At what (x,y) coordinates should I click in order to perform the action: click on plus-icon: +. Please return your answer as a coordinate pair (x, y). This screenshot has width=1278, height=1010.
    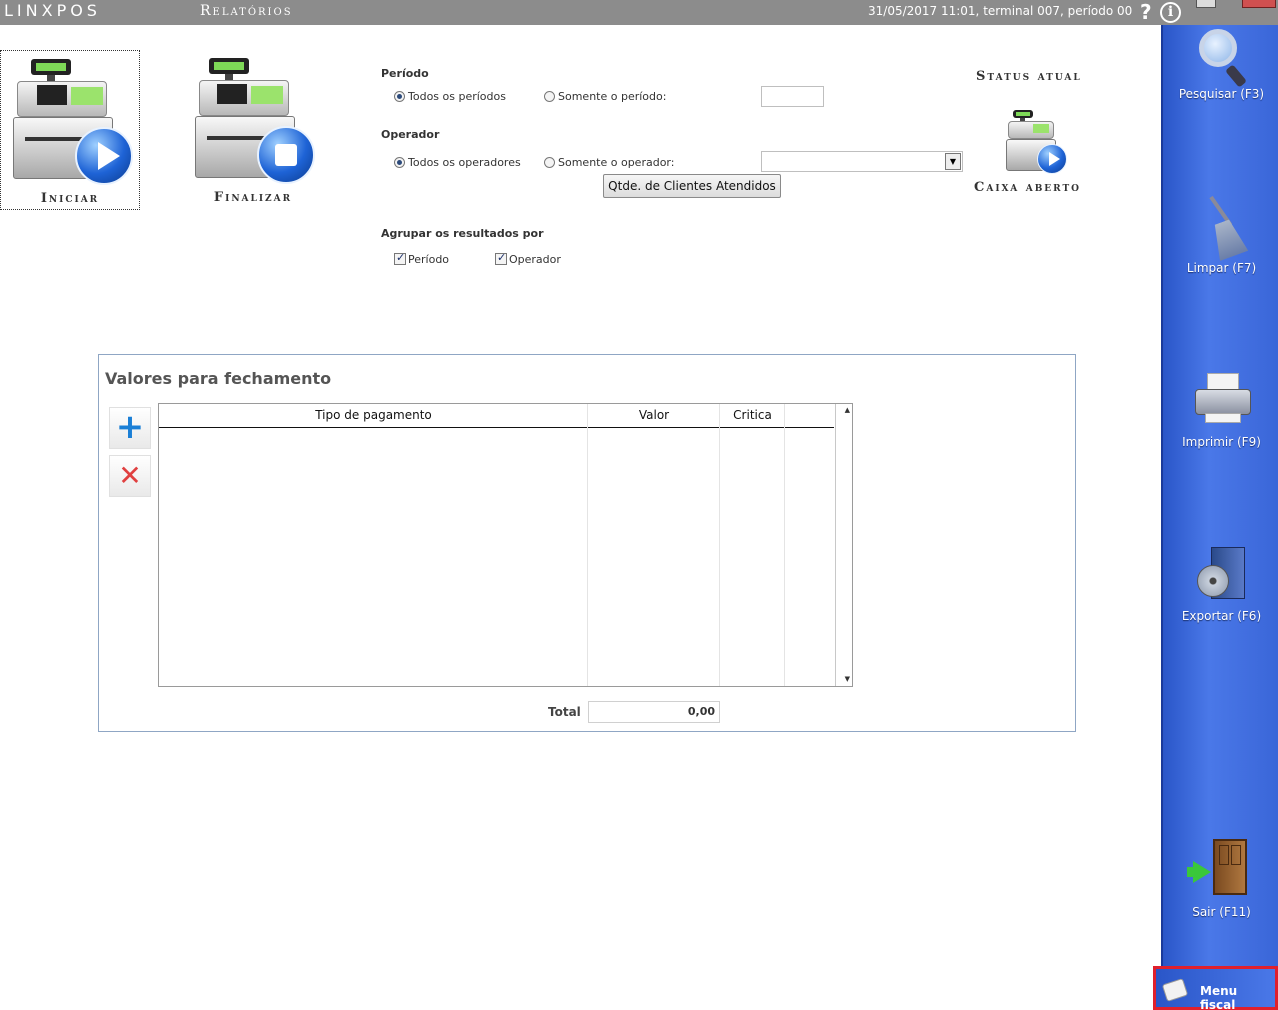
    Looking at the image, I should click on (130, 427).